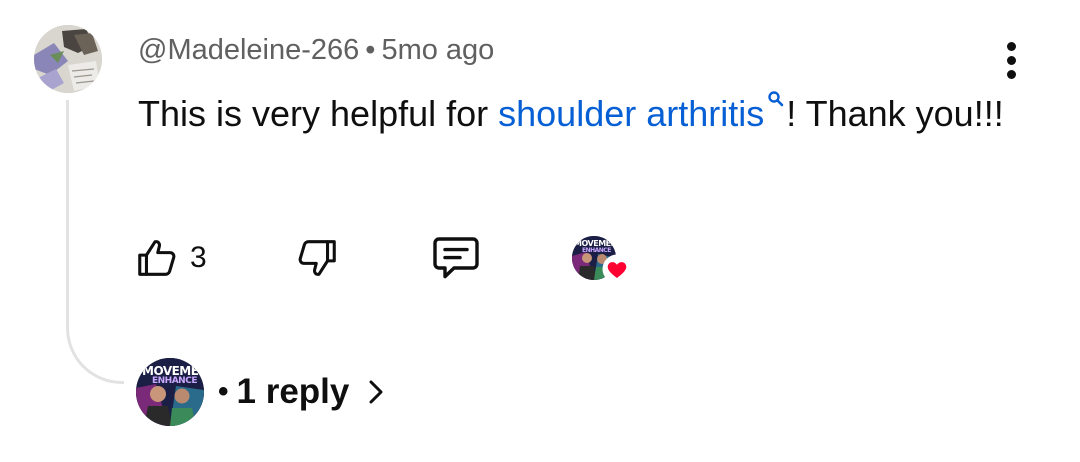 This screenshot has height=462, width=1080. Describe the element at coordinates (174, 381) in the screenshot. I see `reply-brand-line2: ENHANCE` at that location.